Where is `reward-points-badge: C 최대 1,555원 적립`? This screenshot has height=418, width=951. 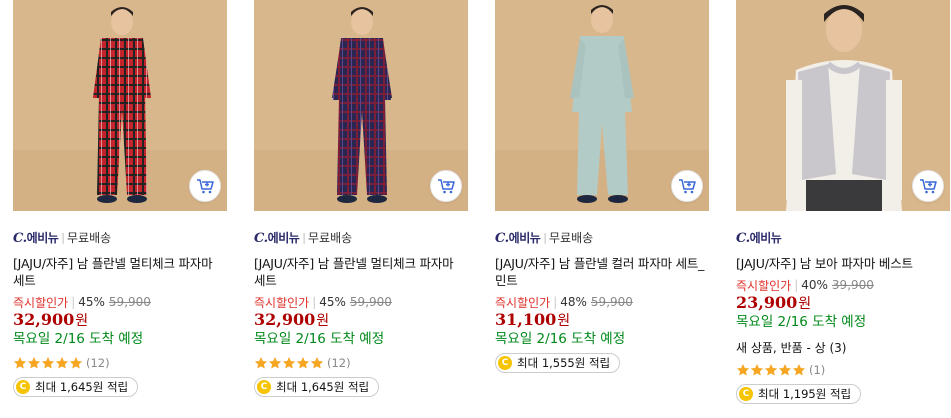
reward-points-badge: C 최대 1,555원 적립 is located at coordinates (558, 363).